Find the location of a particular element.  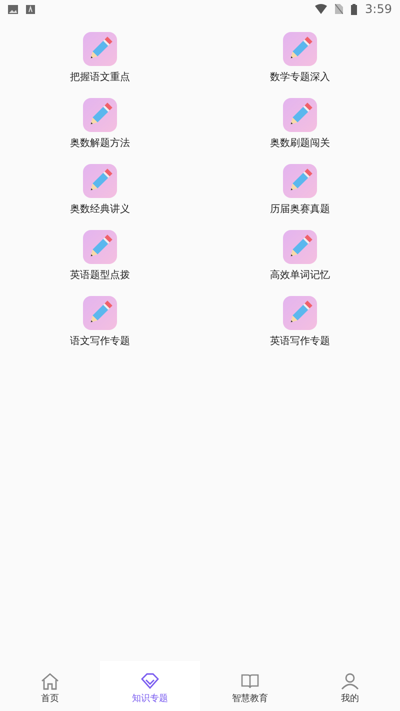

topic-item: 英语写作专题 is located at coordinates (300, 322).